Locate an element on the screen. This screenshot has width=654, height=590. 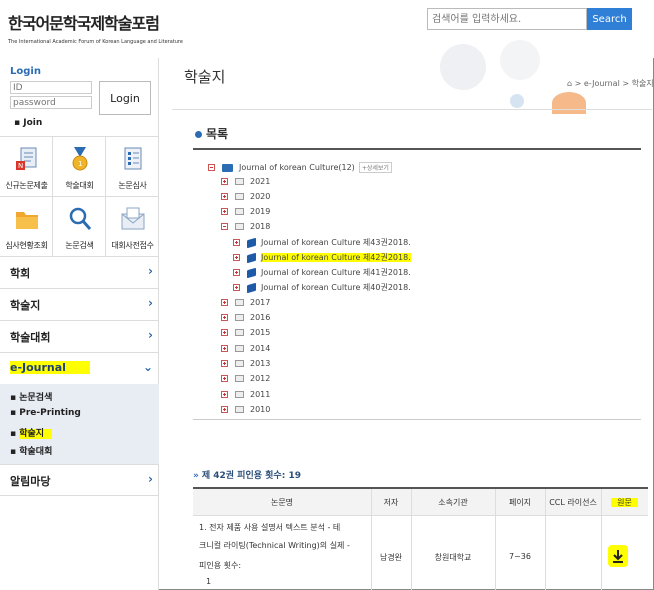
join-link: ▪ Join is located at coordinates (28, 123).